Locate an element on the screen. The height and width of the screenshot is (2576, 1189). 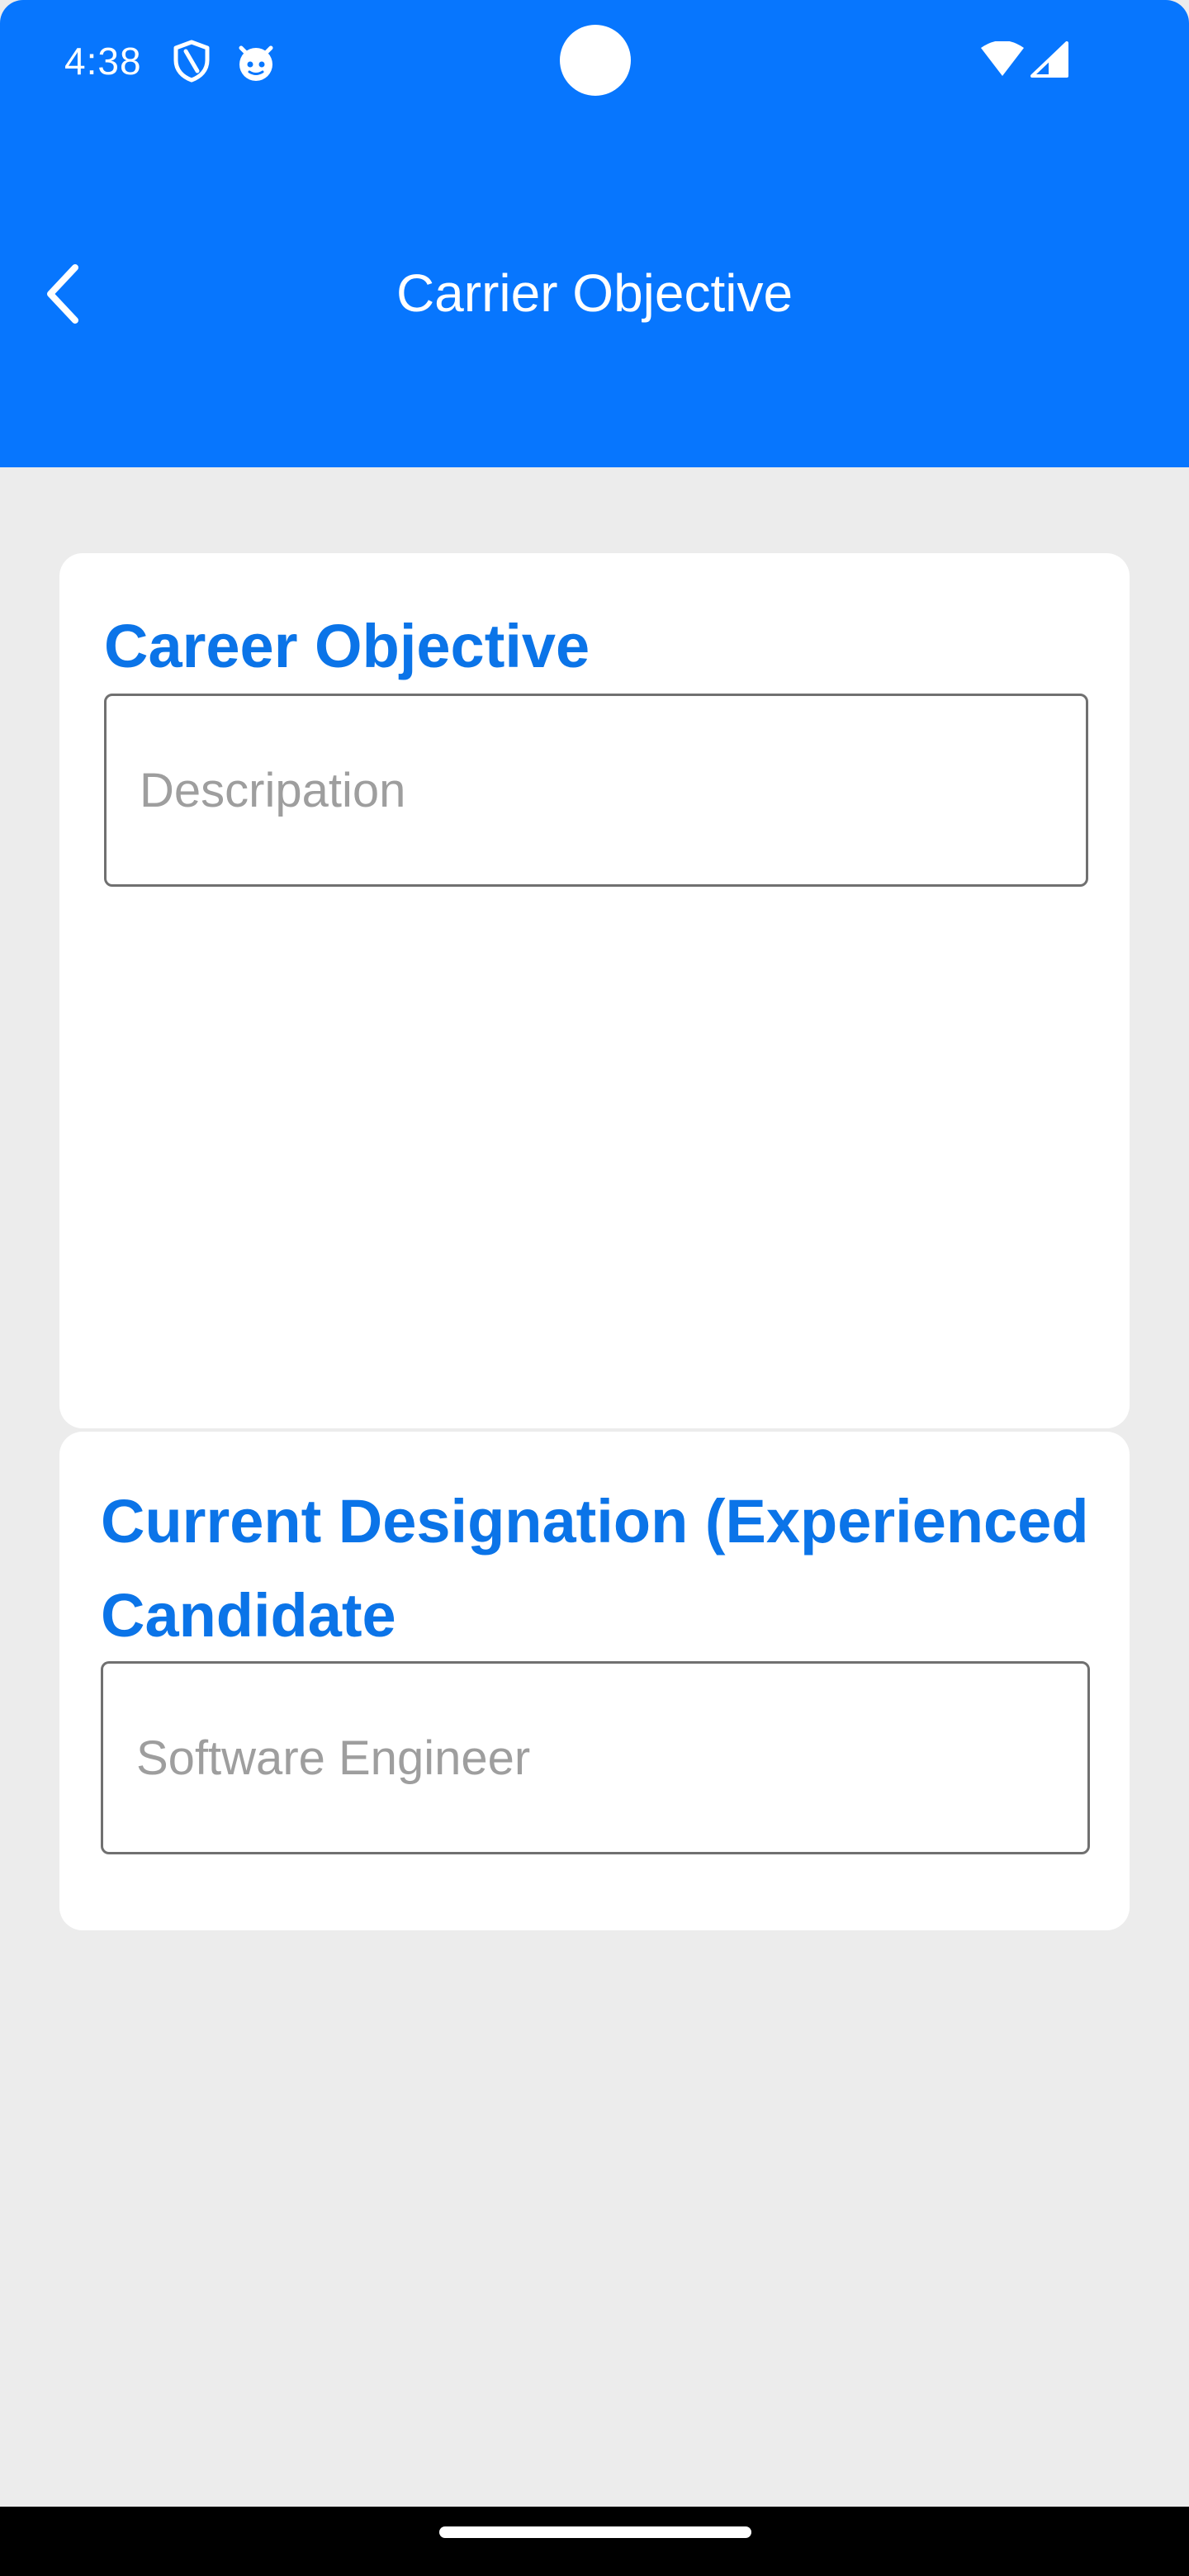
wifi-icon is located at coordinates (1002, 58).